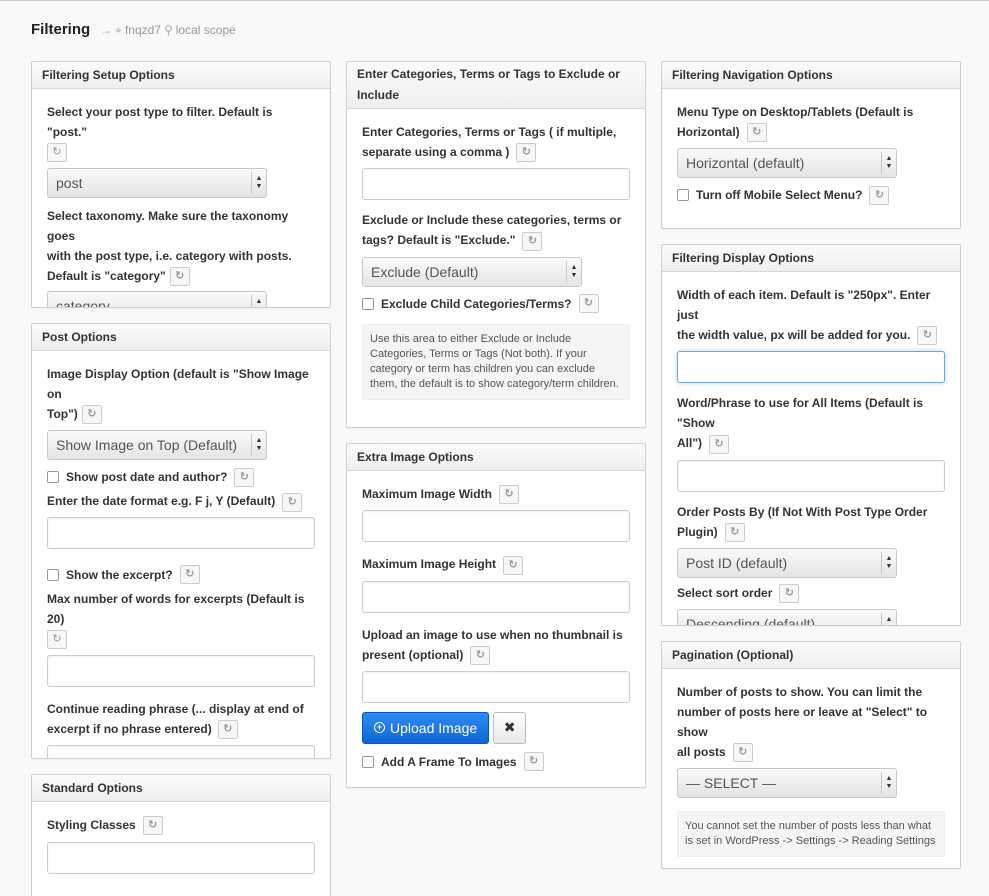  I want to click on upload-label-2: present (optional) ↻, so click(496, 655).